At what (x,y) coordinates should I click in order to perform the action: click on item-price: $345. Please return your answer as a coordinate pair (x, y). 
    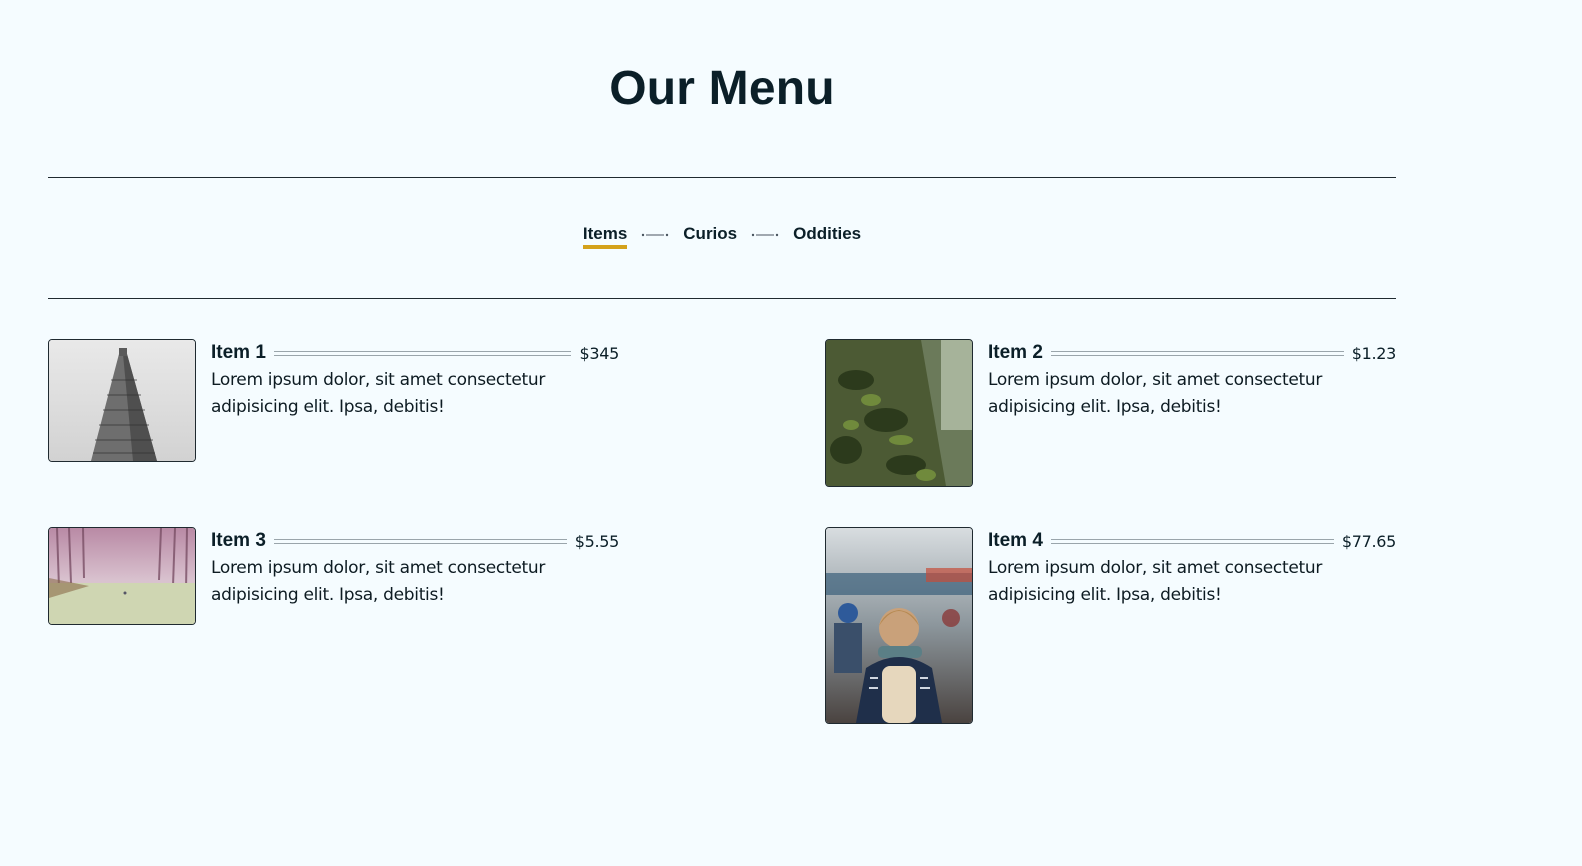
    Looking at the image, I should click on (599, 353).